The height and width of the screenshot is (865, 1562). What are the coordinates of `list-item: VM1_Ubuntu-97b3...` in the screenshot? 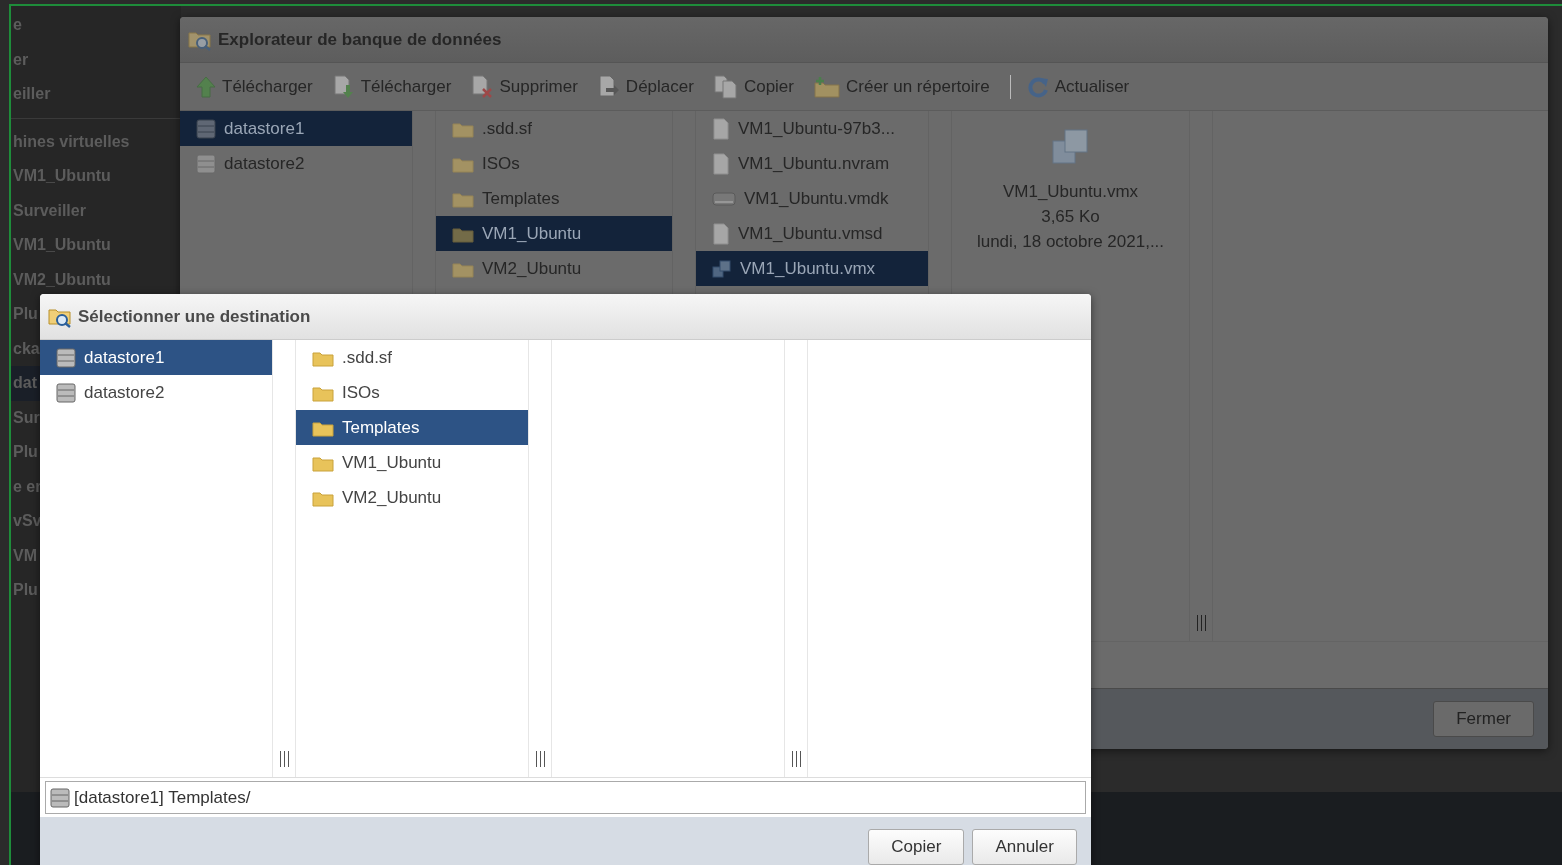 It's located at (812, 128).